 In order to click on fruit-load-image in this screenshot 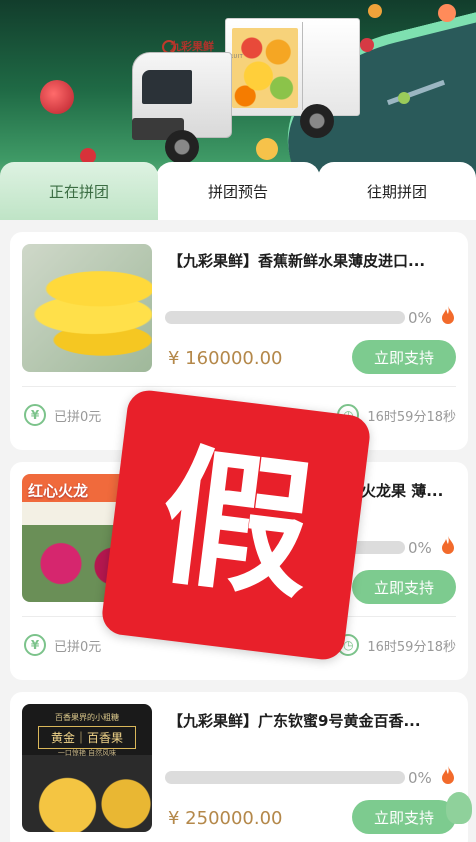, I will do `click(265, 68)`.